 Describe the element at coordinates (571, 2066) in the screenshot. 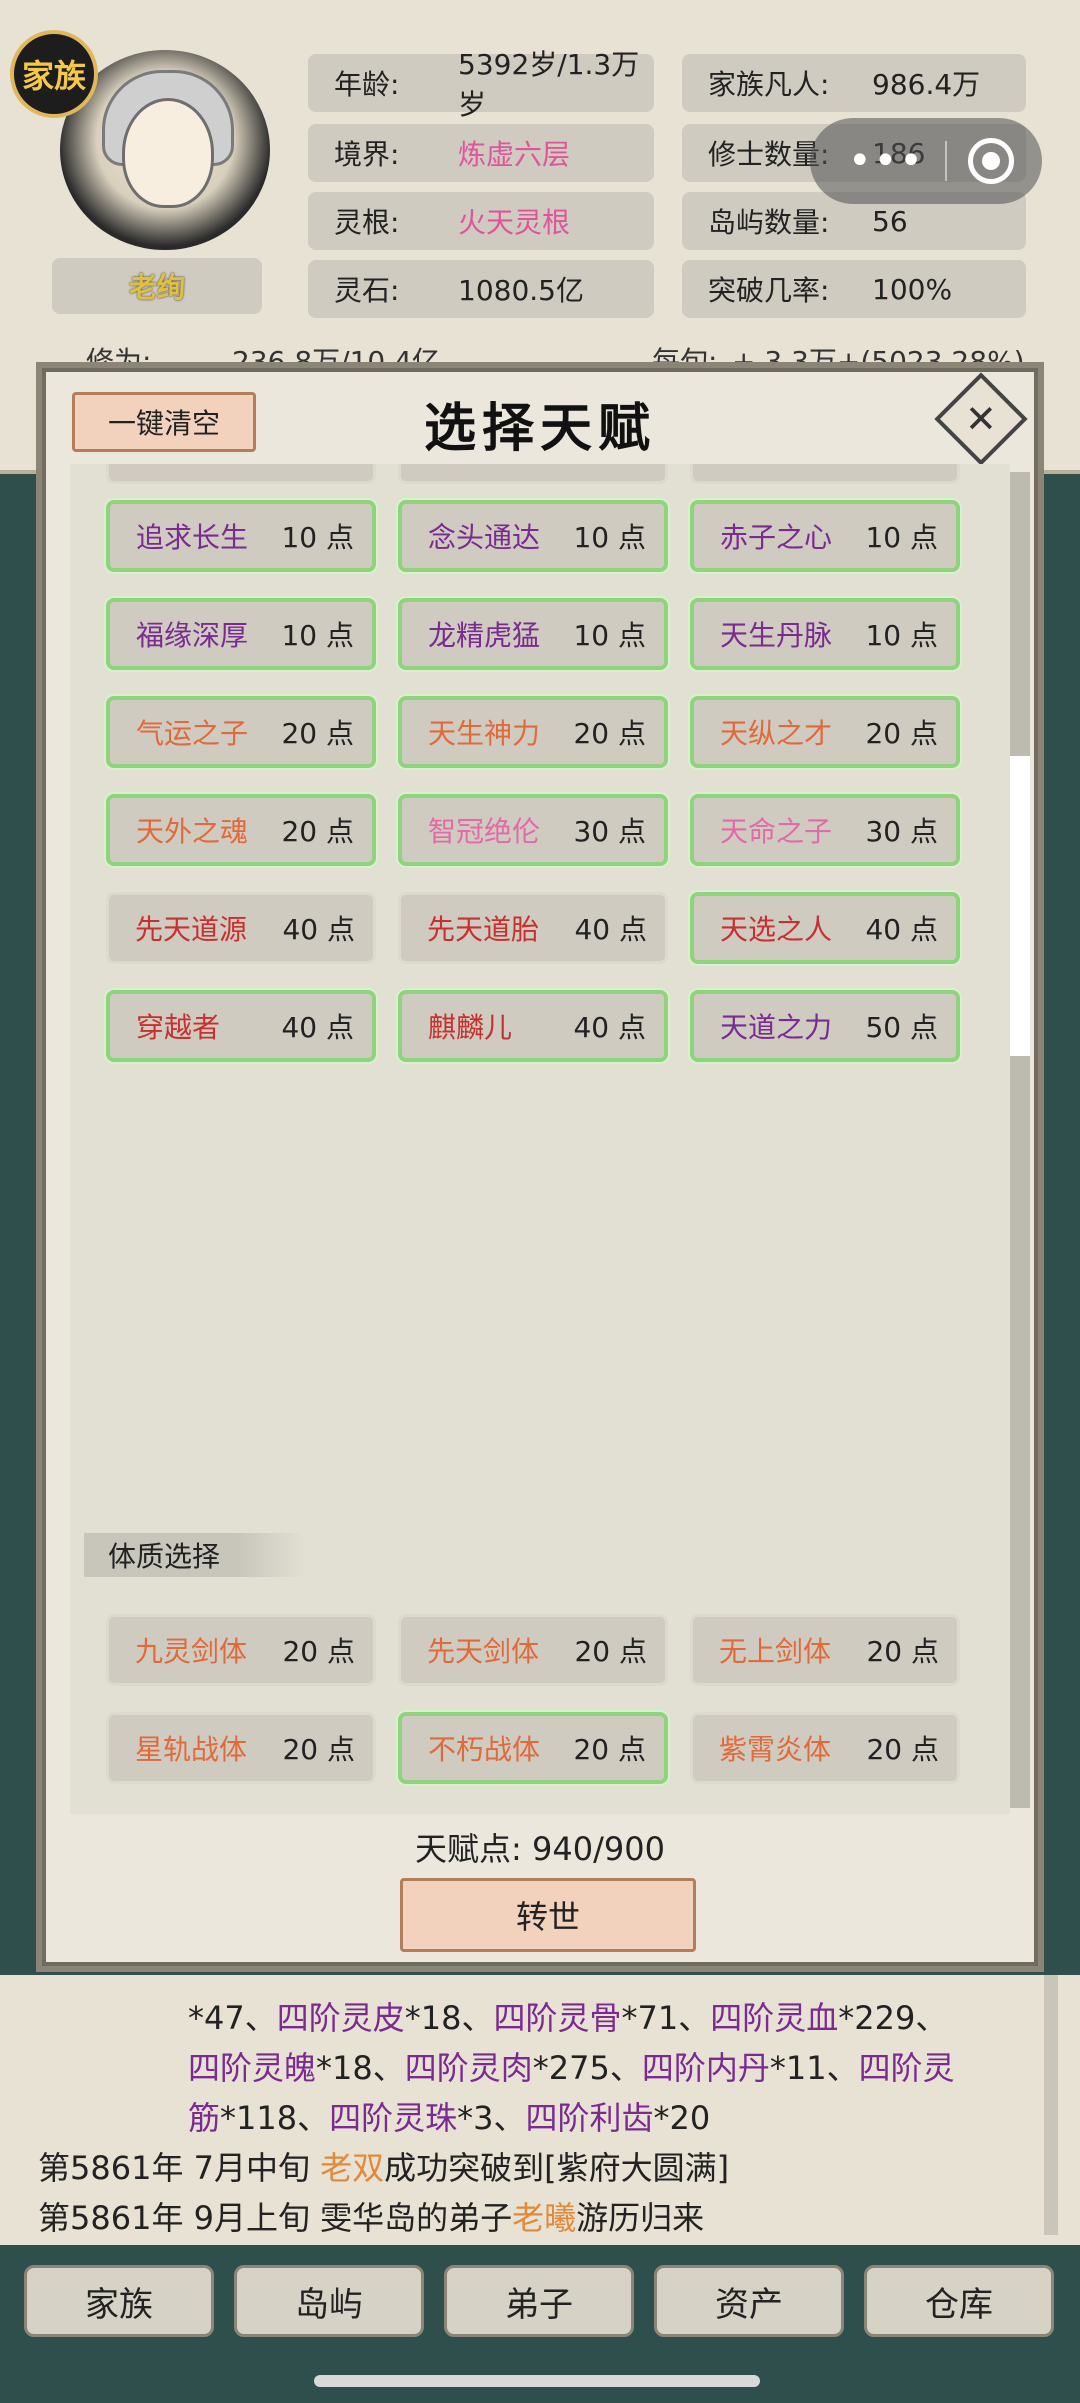

I see `log-line: 四阶灵魄*18、四阶灵肉*275、四阶内丹*11、四阶灵` at that location.